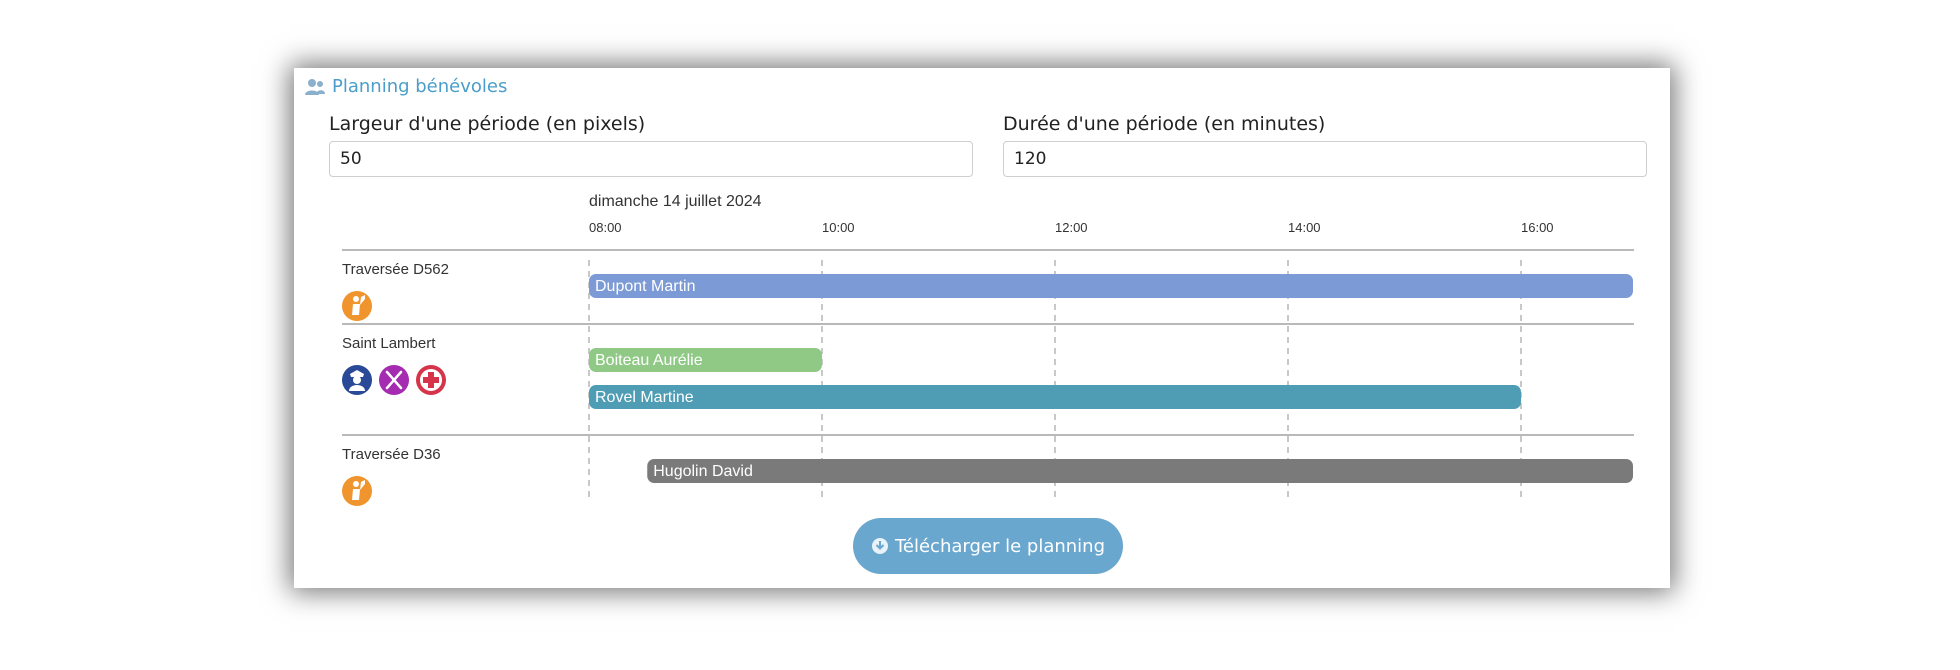 The width and height of the screenshot is (1960, 670). What do you see at coordinates (391, 454) in the screenshot?
I see `group-label: Traversée D36` at bounding box center [391, 454].